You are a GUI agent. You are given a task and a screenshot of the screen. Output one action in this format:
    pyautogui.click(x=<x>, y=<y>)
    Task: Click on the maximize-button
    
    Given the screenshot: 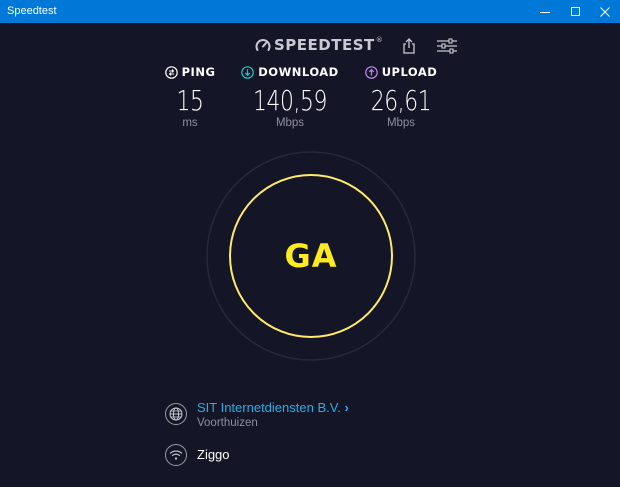 What is the action you would take?
    pyautogui.click(x=576, y=11)
    